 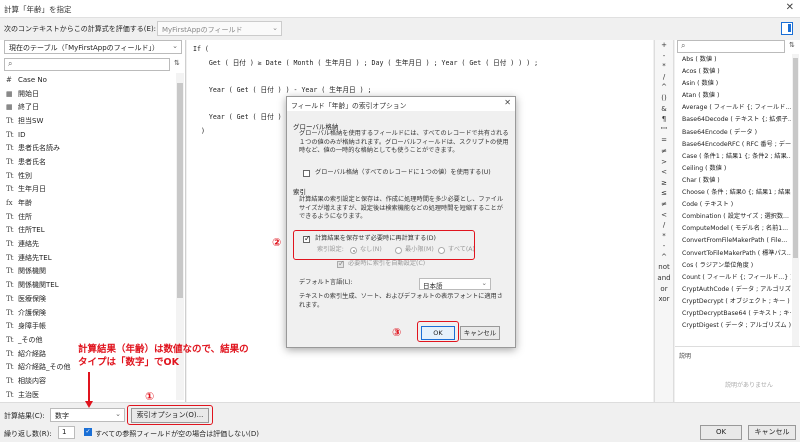 What do you see at coordinates (88, 432) in the screenshot?
I see `skip-eval-checkbox: ✓` at bounding box center [88, 432].